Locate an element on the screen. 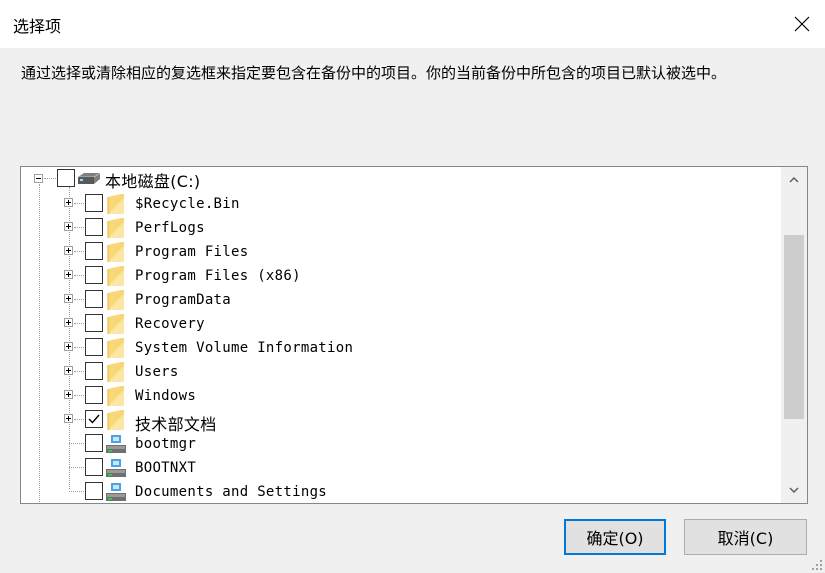 The width and height of the screenshot is (825, 573). vertical-scrollbar is located at coordinates (794, 335).